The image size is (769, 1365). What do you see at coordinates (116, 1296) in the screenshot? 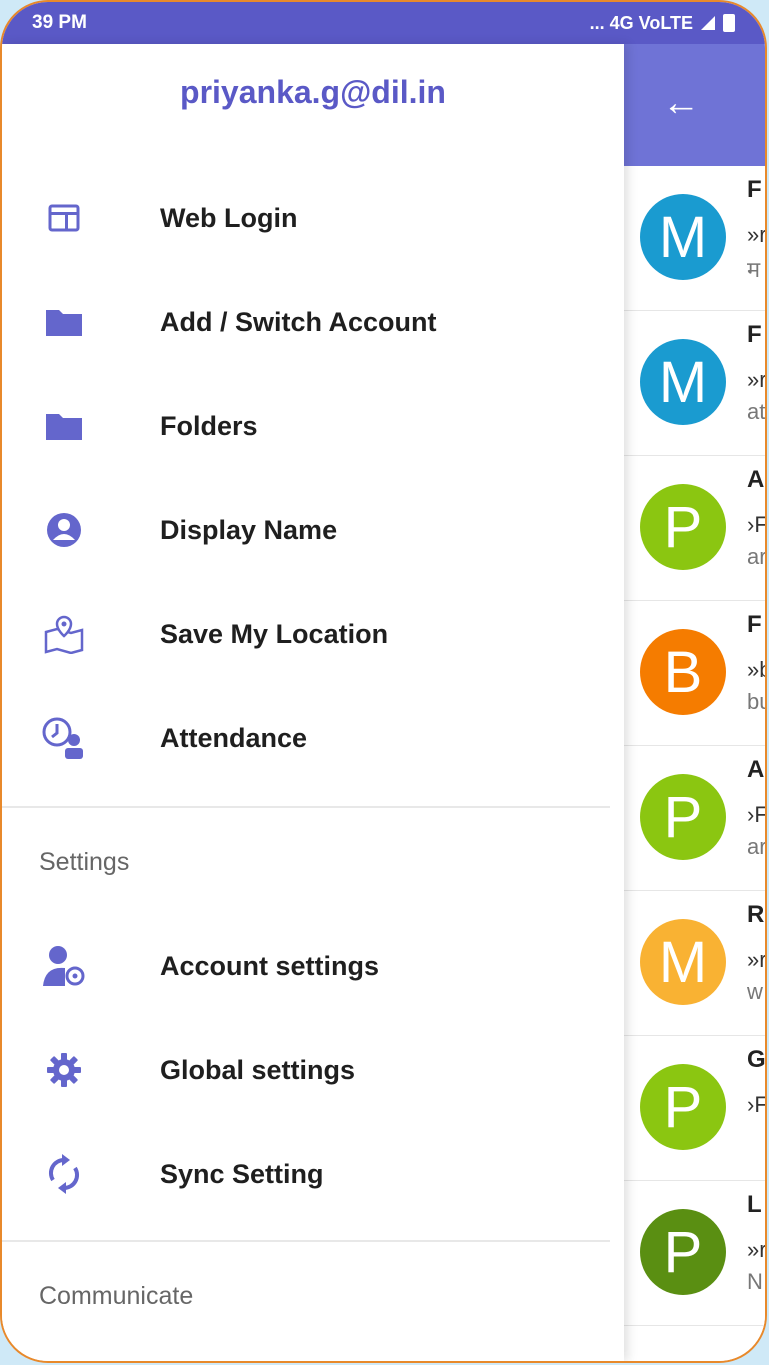
I see `section-communicate-header: Communicate` at bounding box center [116, 1296].